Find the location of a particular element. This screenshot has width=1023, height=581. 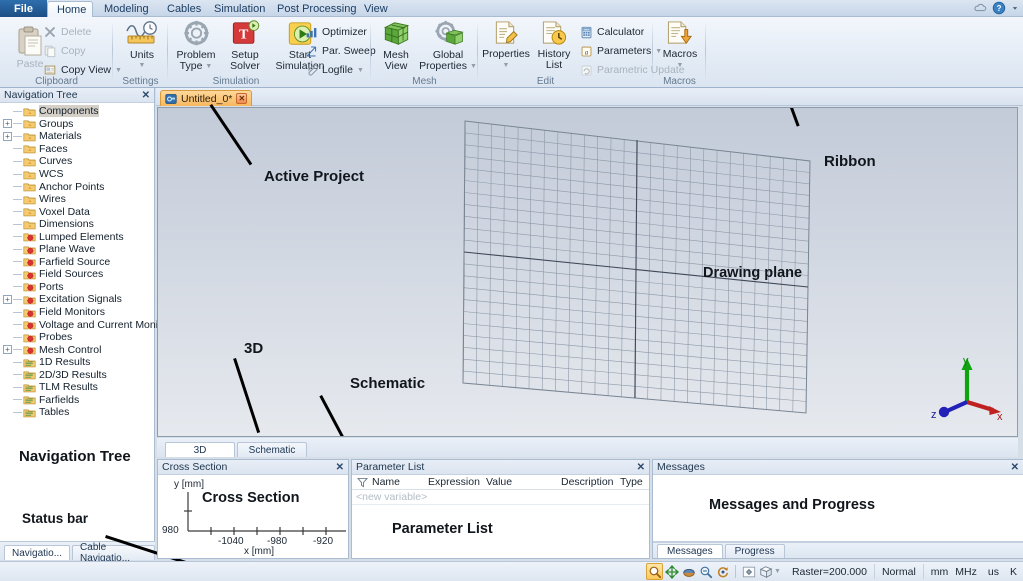

tree-item-excitation-signals: + Excitation Signals is located at coordinates (77, 299).